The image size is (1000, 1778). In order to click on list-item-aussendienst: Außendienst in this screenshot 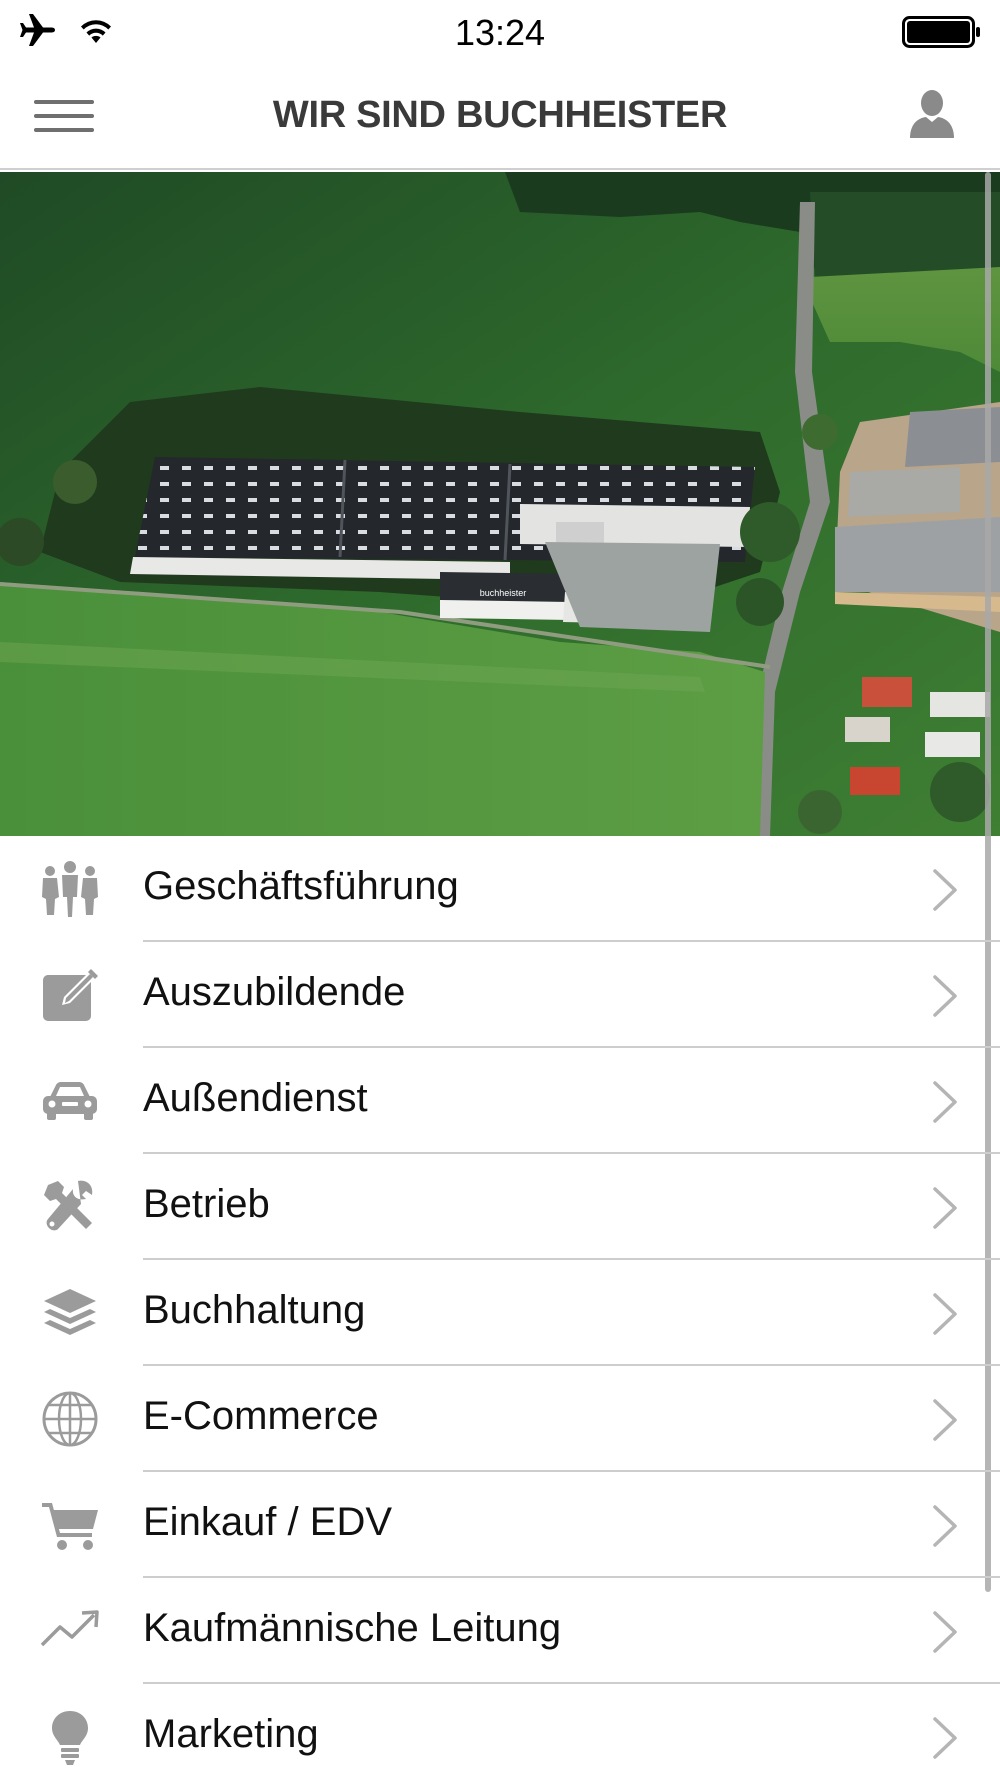, I will do `click(500, 1101)`.